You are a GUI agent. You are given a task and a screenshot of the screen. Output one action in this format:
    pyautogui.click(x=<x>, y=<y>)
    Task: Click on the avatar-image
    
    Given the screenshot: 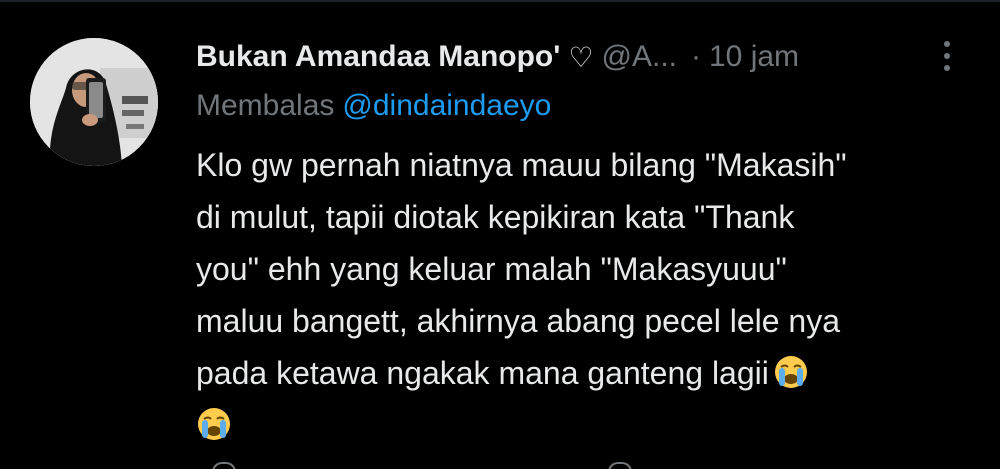 What is the action you would take?
    pyautogui.click(x=94, y=102)
    